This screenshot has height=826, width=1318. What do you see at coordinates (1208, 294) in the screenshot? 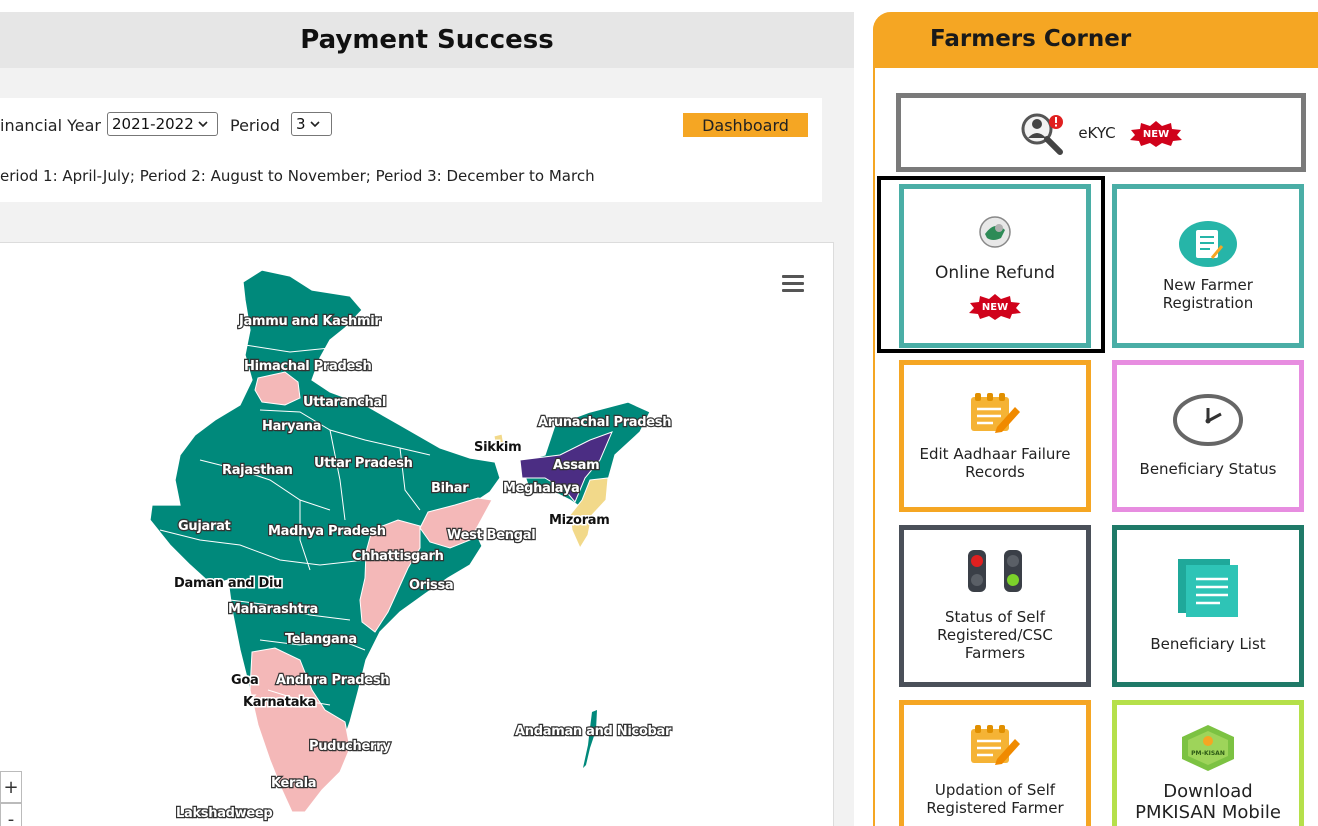
I see `new-farmer-registration-label: New Farmer Registration` at bounding box center [1208, 294].